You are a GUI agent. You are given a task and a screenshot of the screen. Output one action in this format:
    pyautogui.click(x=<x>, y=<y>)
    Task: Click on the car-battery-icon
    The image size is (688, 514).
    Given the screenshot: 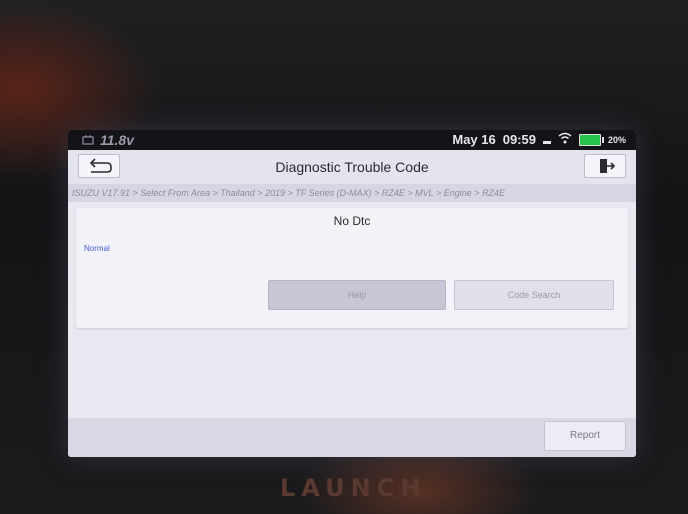 What is the action you would take?
    pyautogui.click(x=88, y=140)
    